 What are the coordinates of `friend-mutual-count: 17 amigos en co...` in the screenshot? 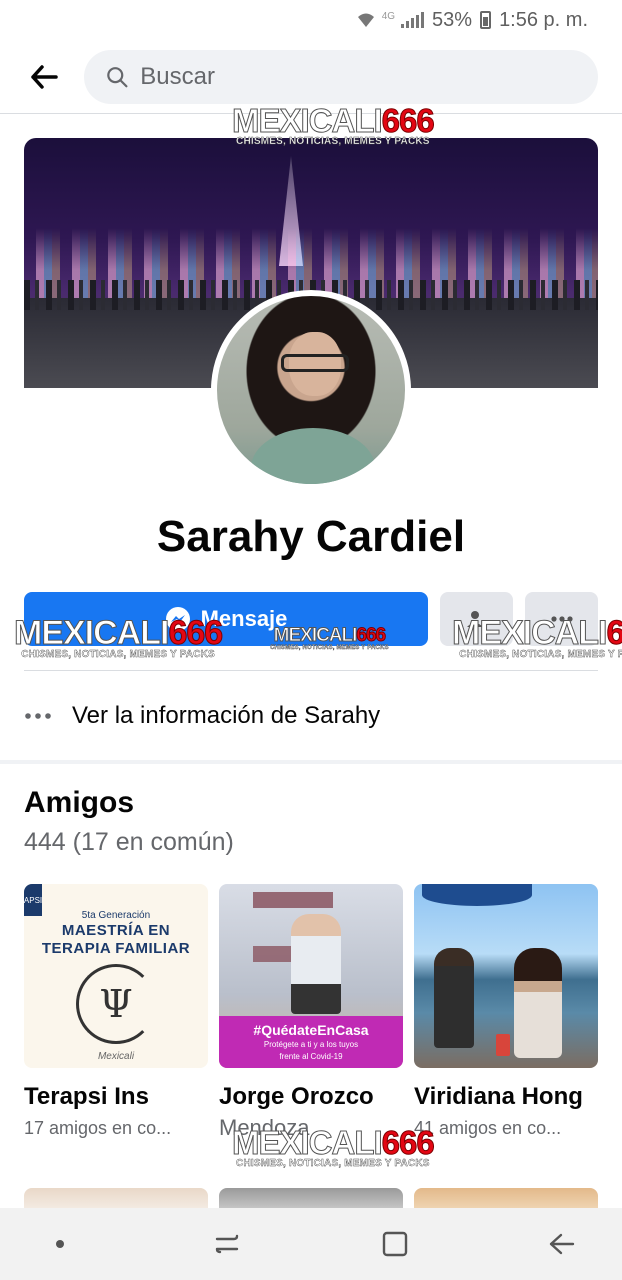 It's located at (98, 1128).